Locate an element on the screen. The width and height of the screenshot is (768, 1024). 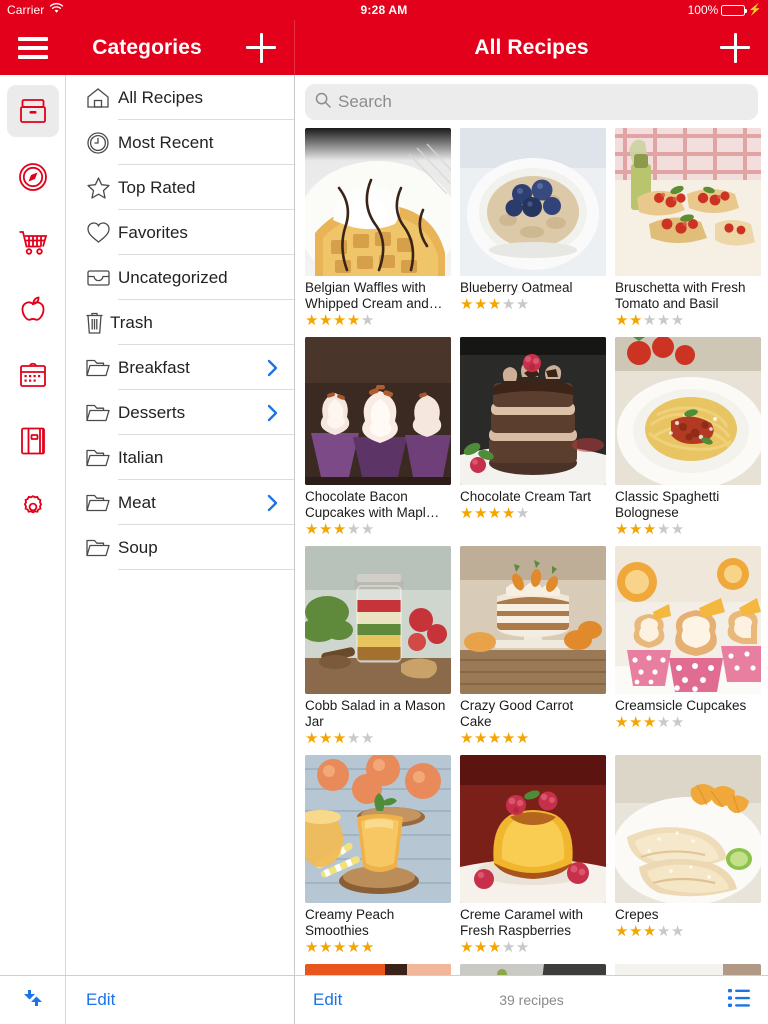
recipe-title: Bruschetta with Fresh Tomato and Basil is located at coordinates (680, 295).